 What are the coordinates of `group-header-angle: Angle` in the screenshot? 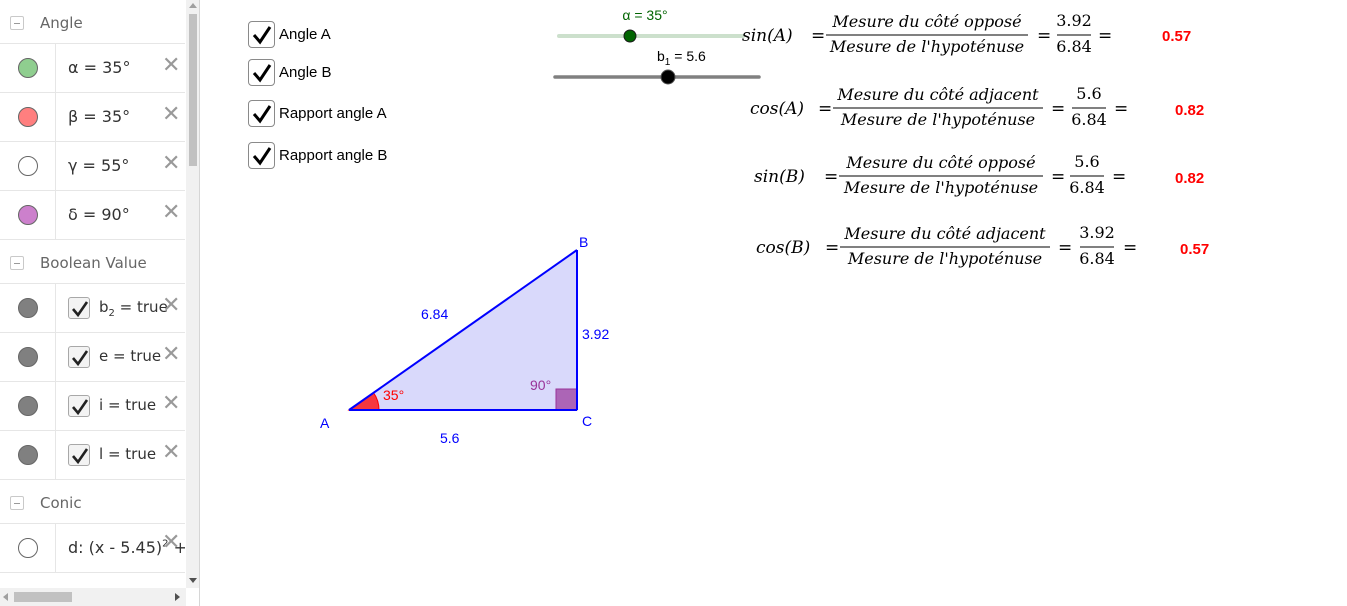 It's located at (92, 22).